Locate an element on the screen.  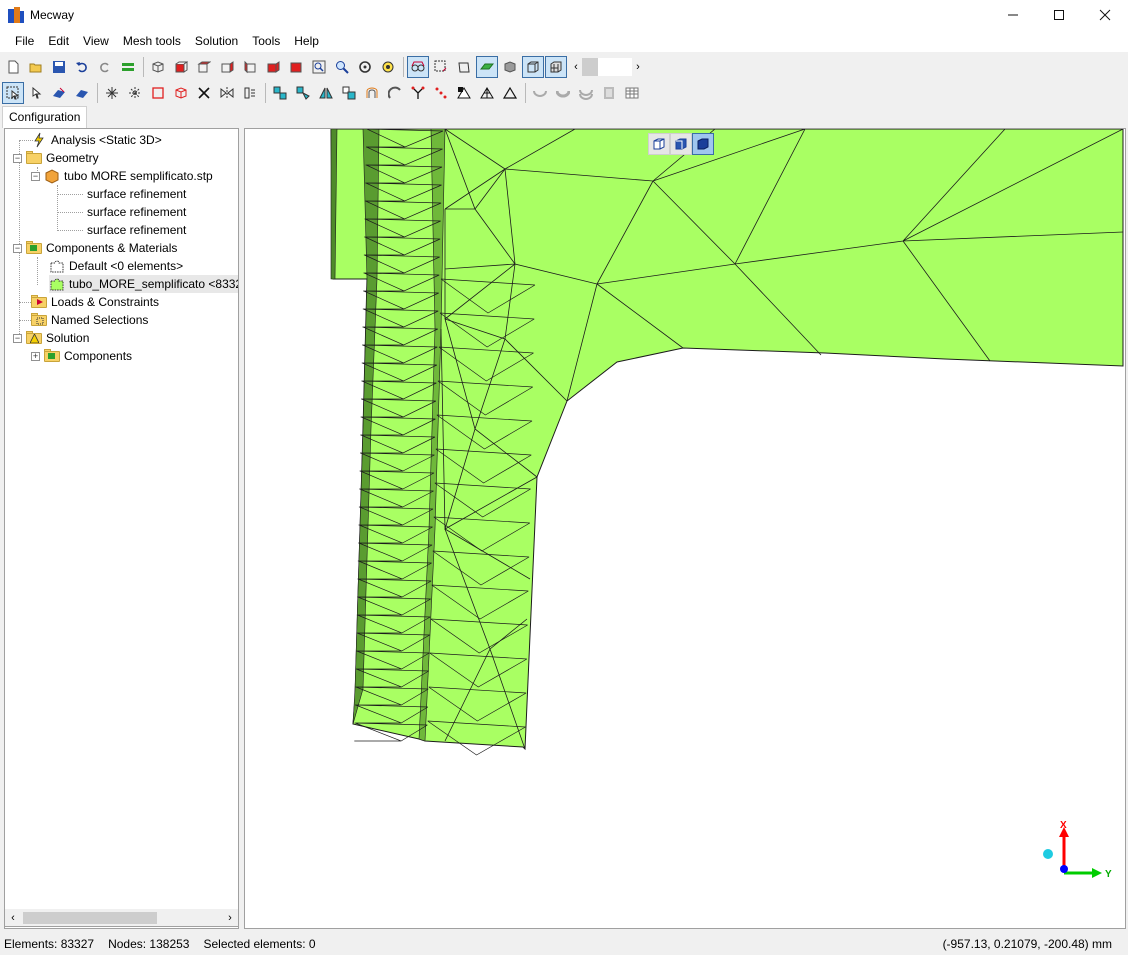
tree-item-geometry: − Geometry is located at coordinates (56, 158).